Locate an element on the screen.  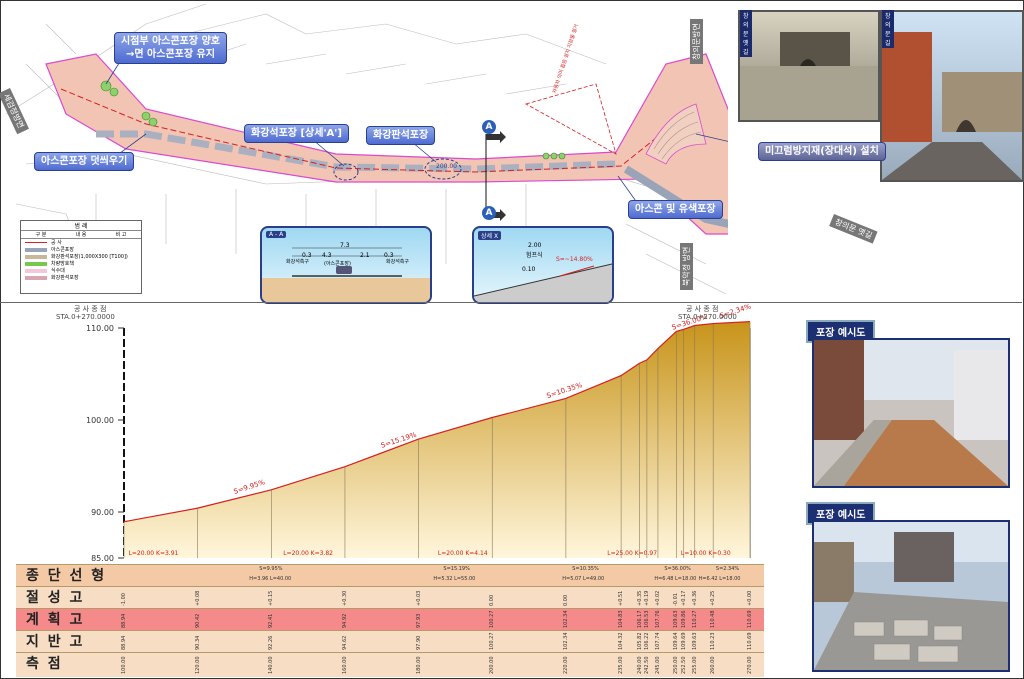
ground-height-cell: 105.82 is located at coordinates (639, 641).